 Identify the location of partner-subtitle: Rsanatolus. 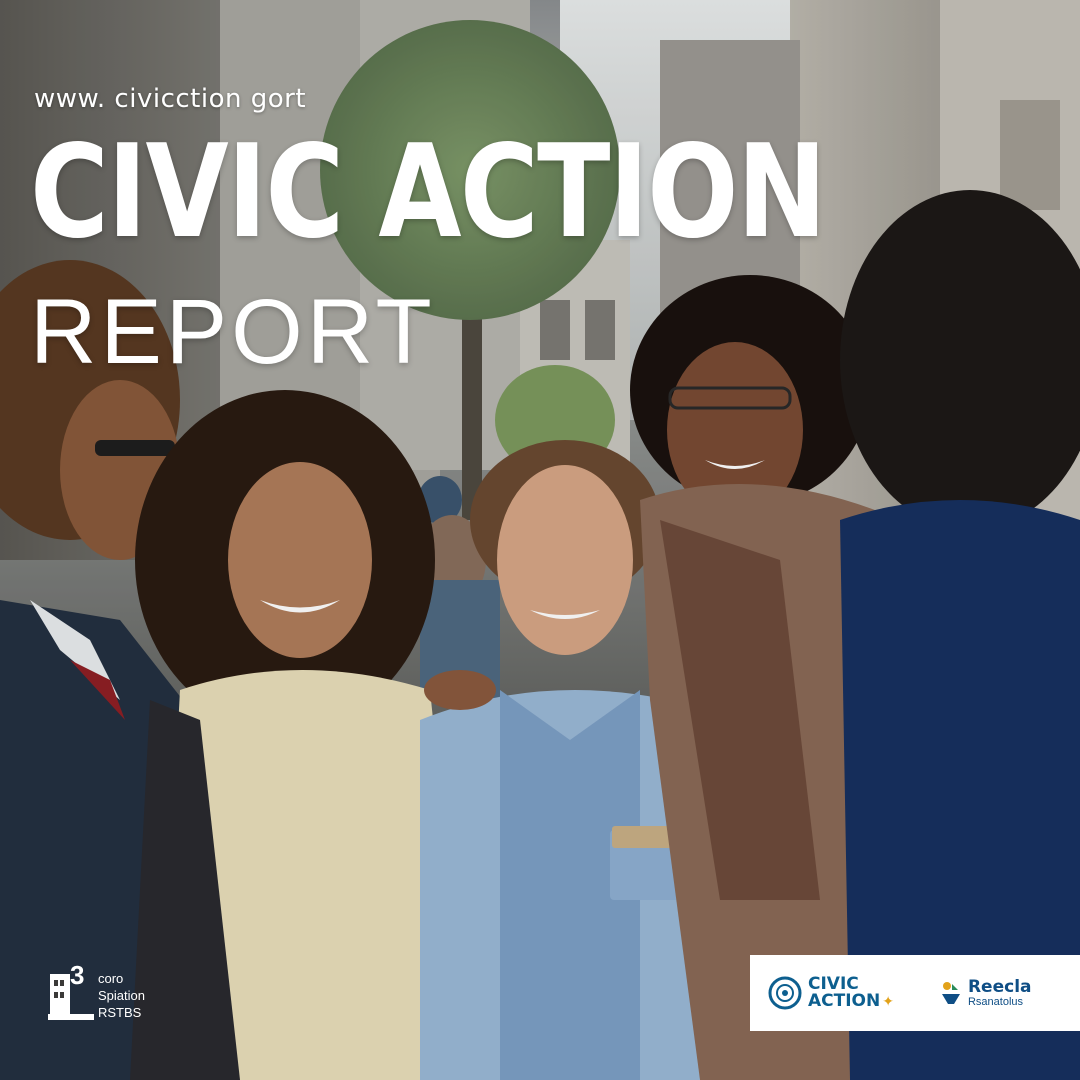
(995, 1002).